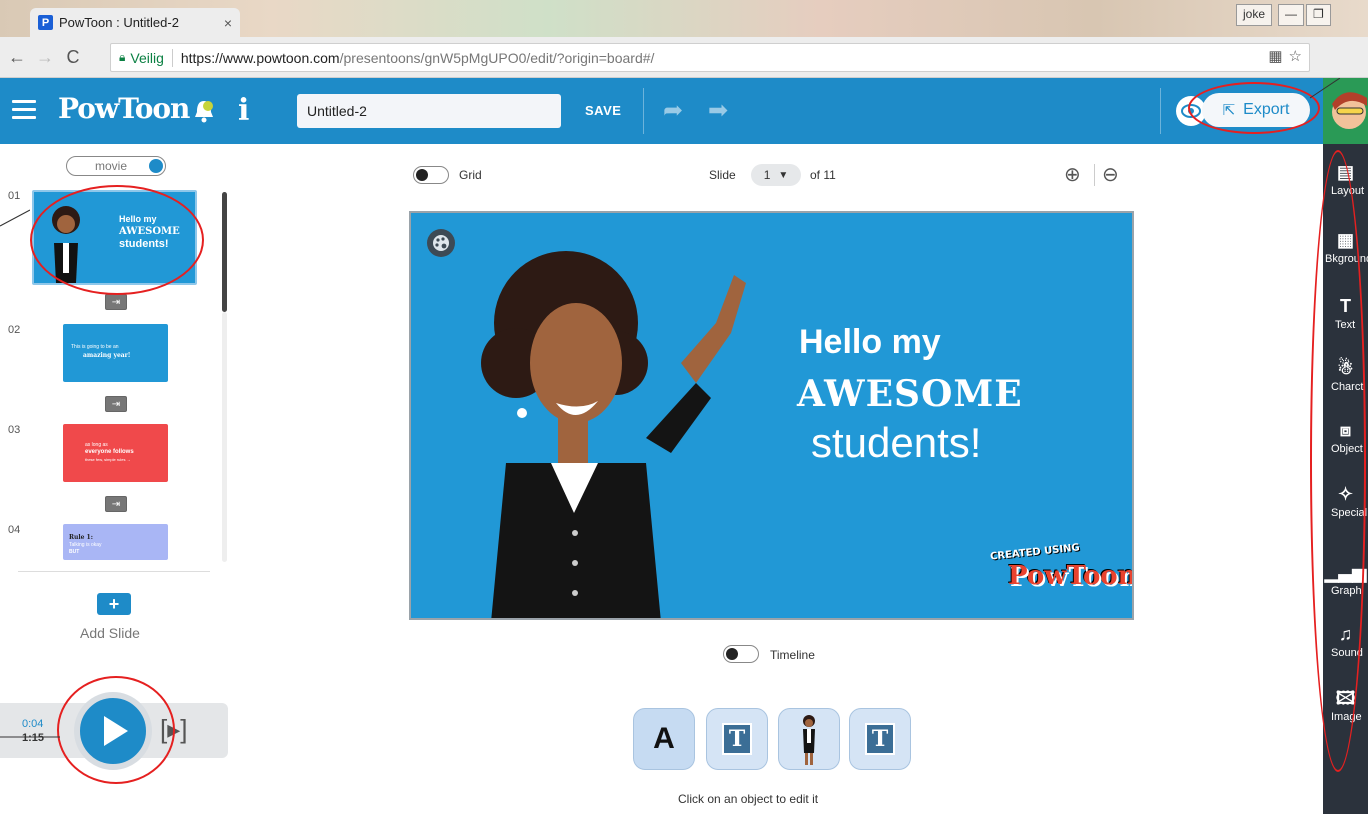 The image size is (1368, 814). Describe the element at coordinates (429, 111) in the screenshot. I see `presentation-title-input` at that location.